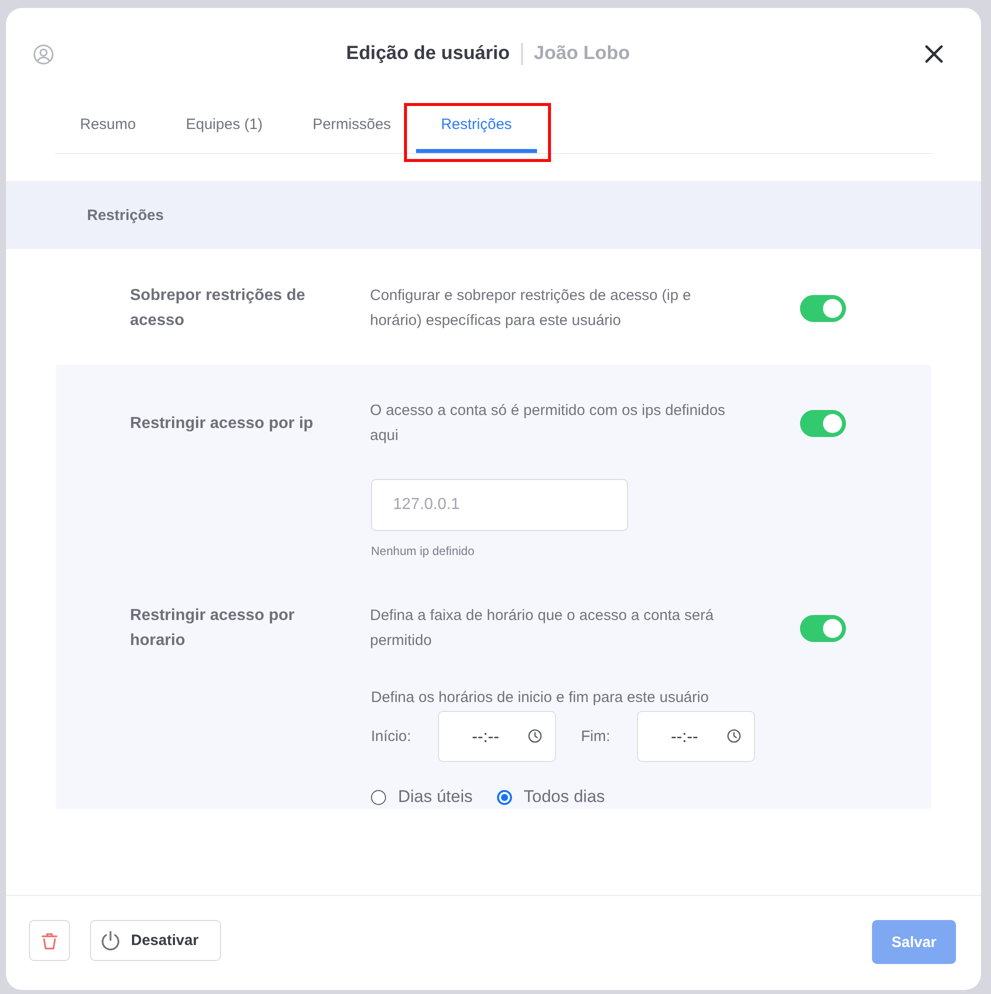 The height and width of the screenshot is (994, 991). Describe the element at coordinates (582, 54) in the screenshot. I see `user-name: João Lobo` at that location.